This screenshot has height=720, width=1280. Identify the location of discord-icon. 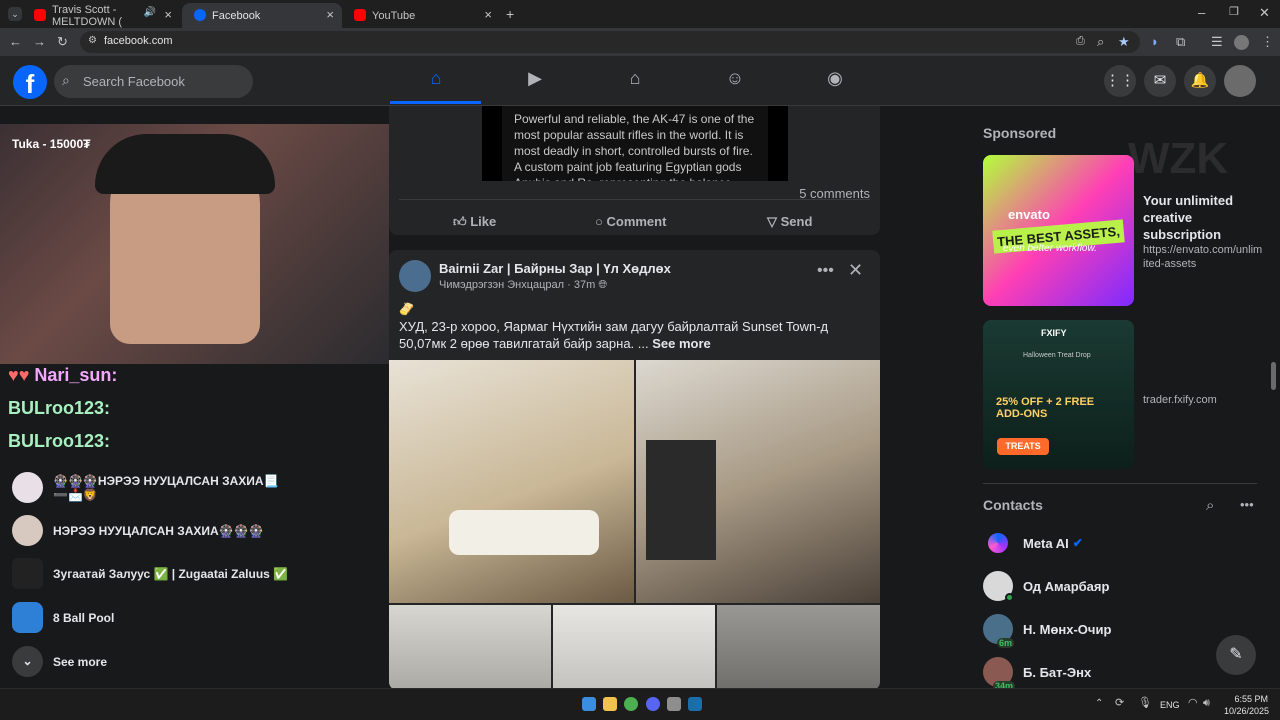
(653, 704).